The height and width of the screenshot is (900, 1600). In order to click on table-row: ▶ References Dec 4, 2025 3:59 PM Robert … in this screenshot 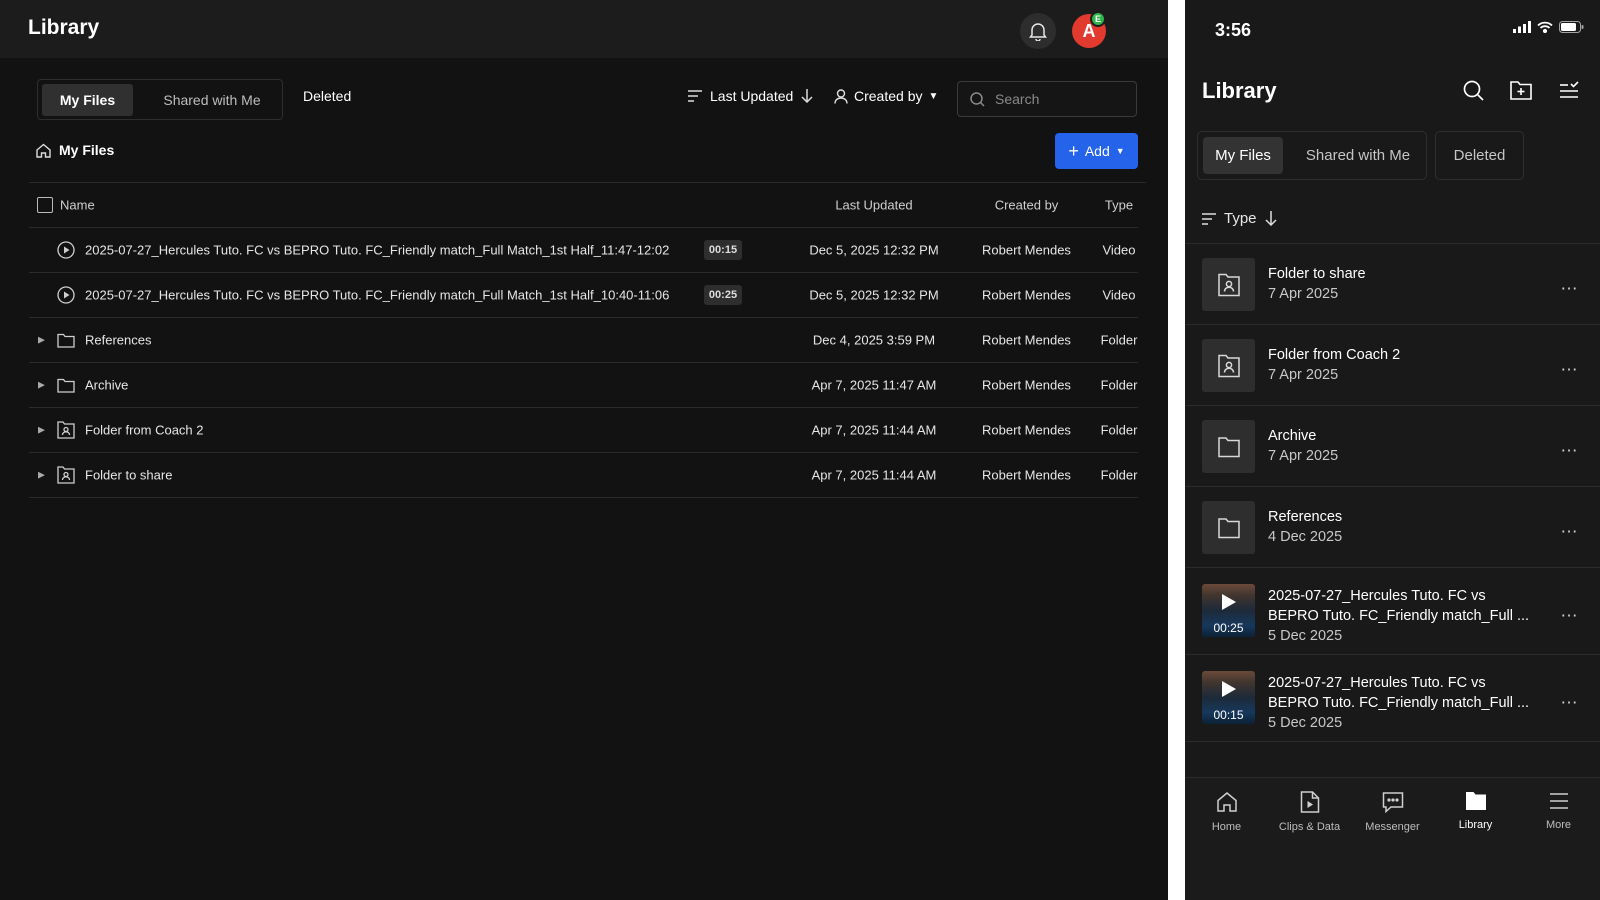, I will do `click(583, 340)`.